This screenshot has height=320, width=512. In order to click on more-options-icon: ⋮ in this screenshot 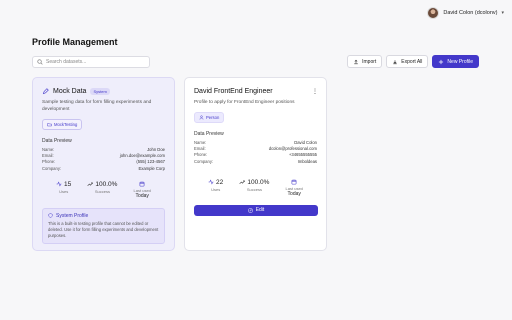, I will do `click(315, 91)`.